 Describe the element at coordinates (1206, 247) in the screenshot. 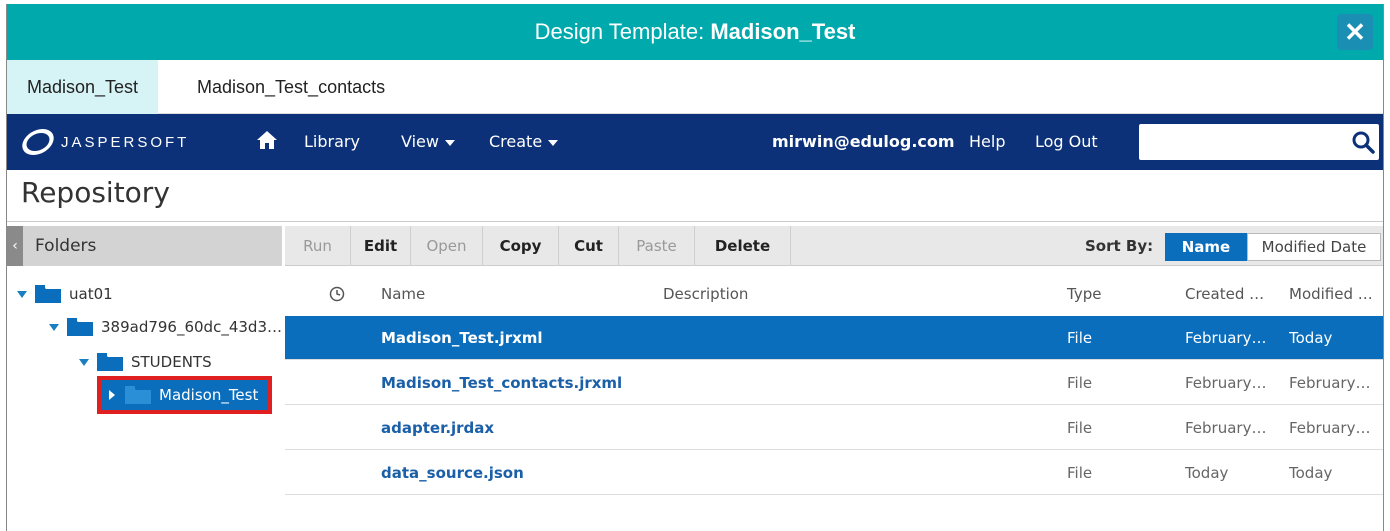

I see `sort-by-name-button: Name` at that location.